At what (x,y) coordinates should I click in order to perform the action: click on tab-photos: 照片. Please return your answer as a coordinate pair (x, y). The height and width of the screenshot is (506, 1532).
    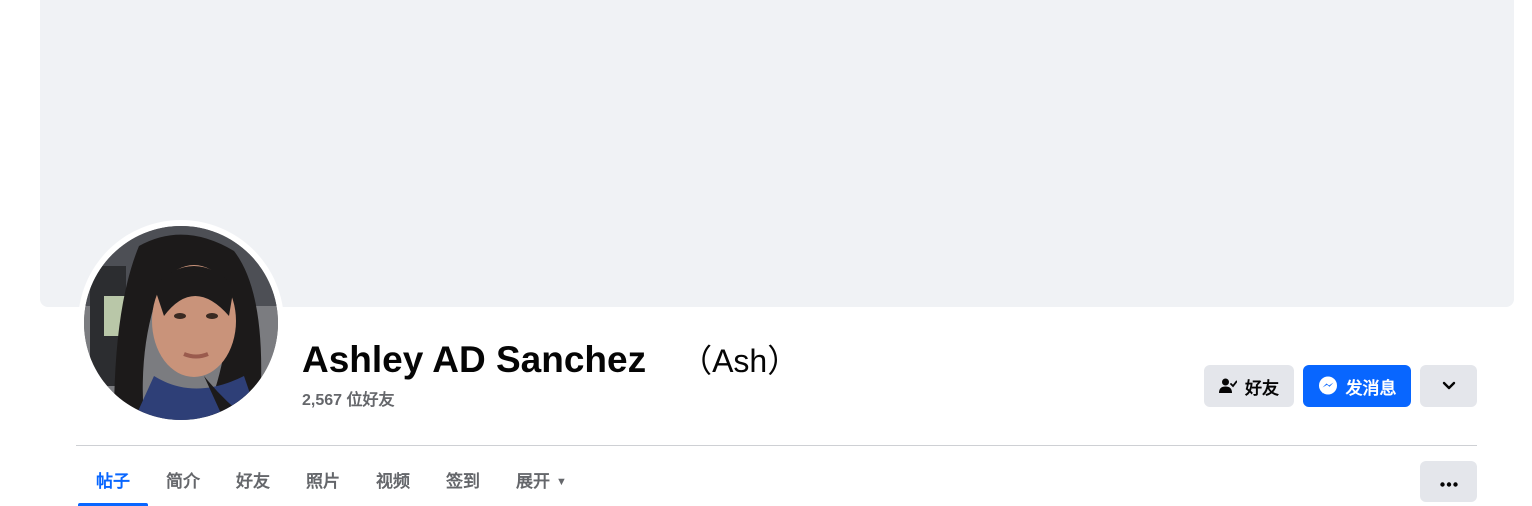
    Looking at the image, I should click on (323, 483).